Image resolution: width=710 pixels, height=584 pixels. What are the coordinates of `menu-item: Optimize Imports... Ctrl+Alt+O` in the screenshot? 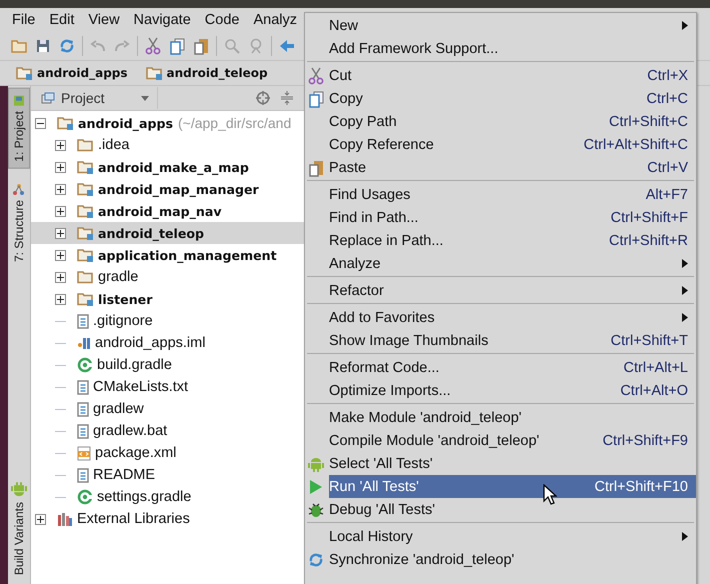 It's located at (512, 390).